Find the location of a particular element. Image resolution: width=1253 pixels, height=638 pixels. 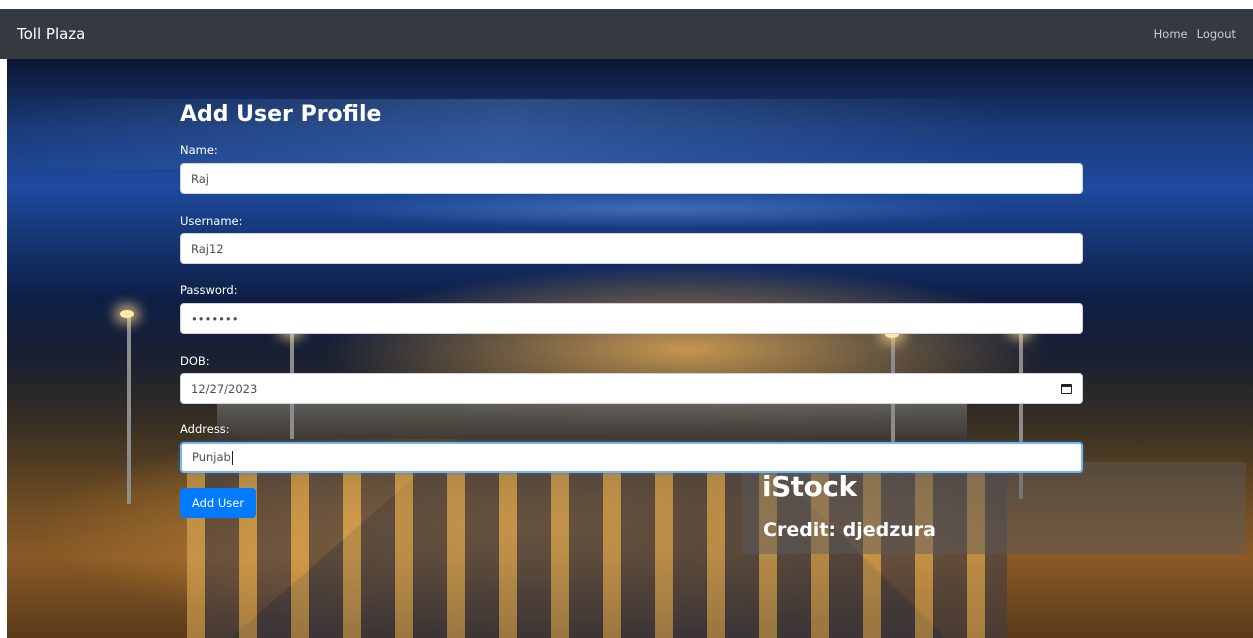

name-input-value: Raj is located at coordinates (200, 178).